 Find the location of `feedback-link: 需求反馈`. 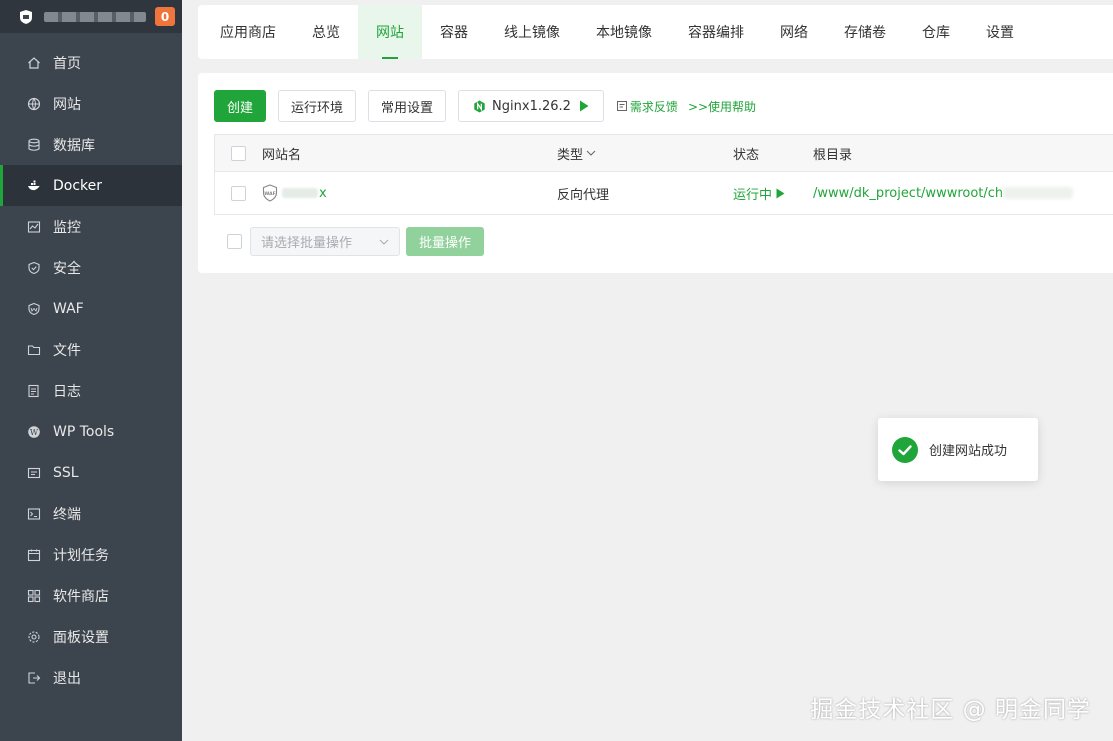

feedback-link: 需求反馈 is located at coordinates (647, 106).